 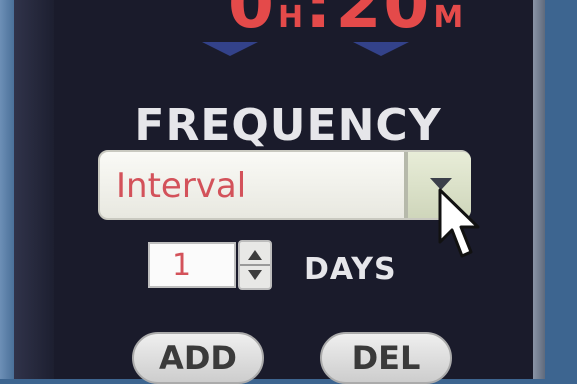 What do you see at coordinates (386, 358) in the screenshot?
I see `delete-button: DEL` at bounding box center [386, 358].